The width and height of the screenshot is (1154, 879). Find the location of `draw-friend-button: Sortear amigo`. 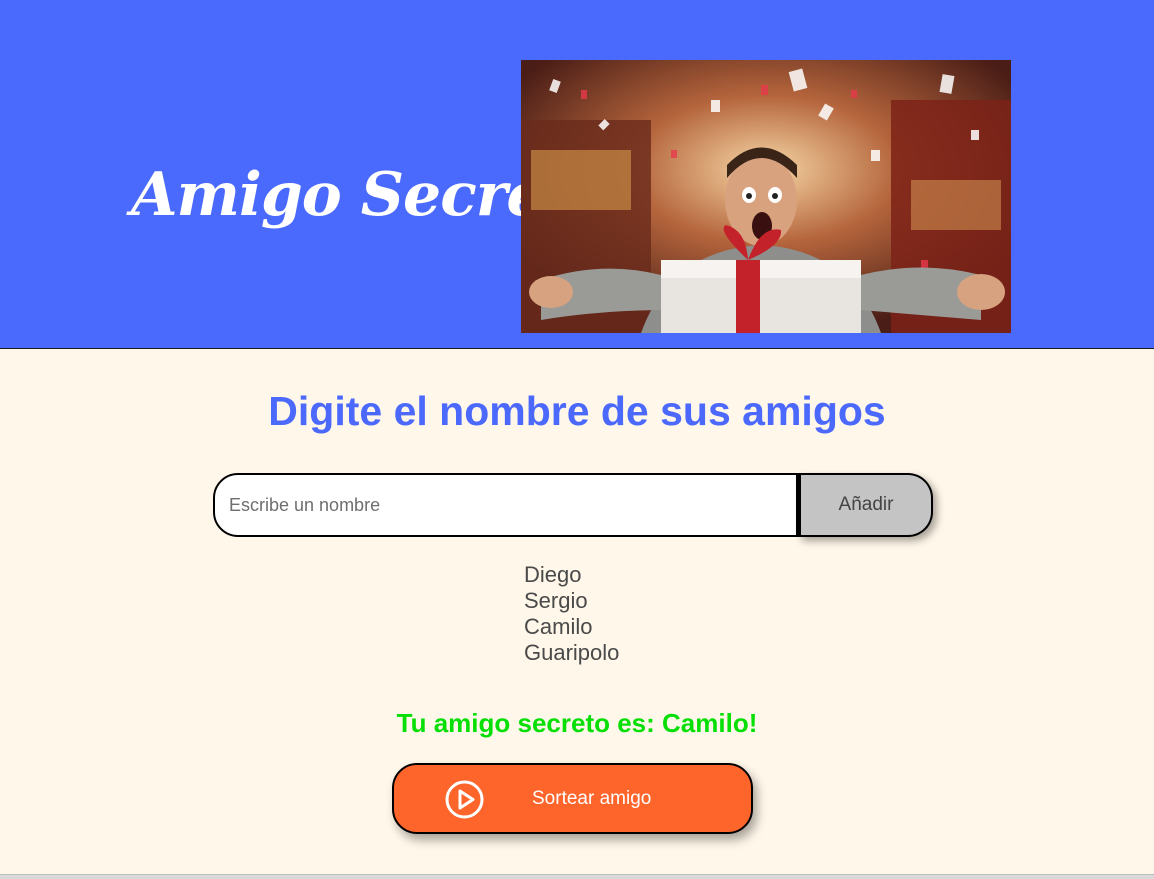

draw-friend-button: Sortear amigo is located at coordinates (572, 798).